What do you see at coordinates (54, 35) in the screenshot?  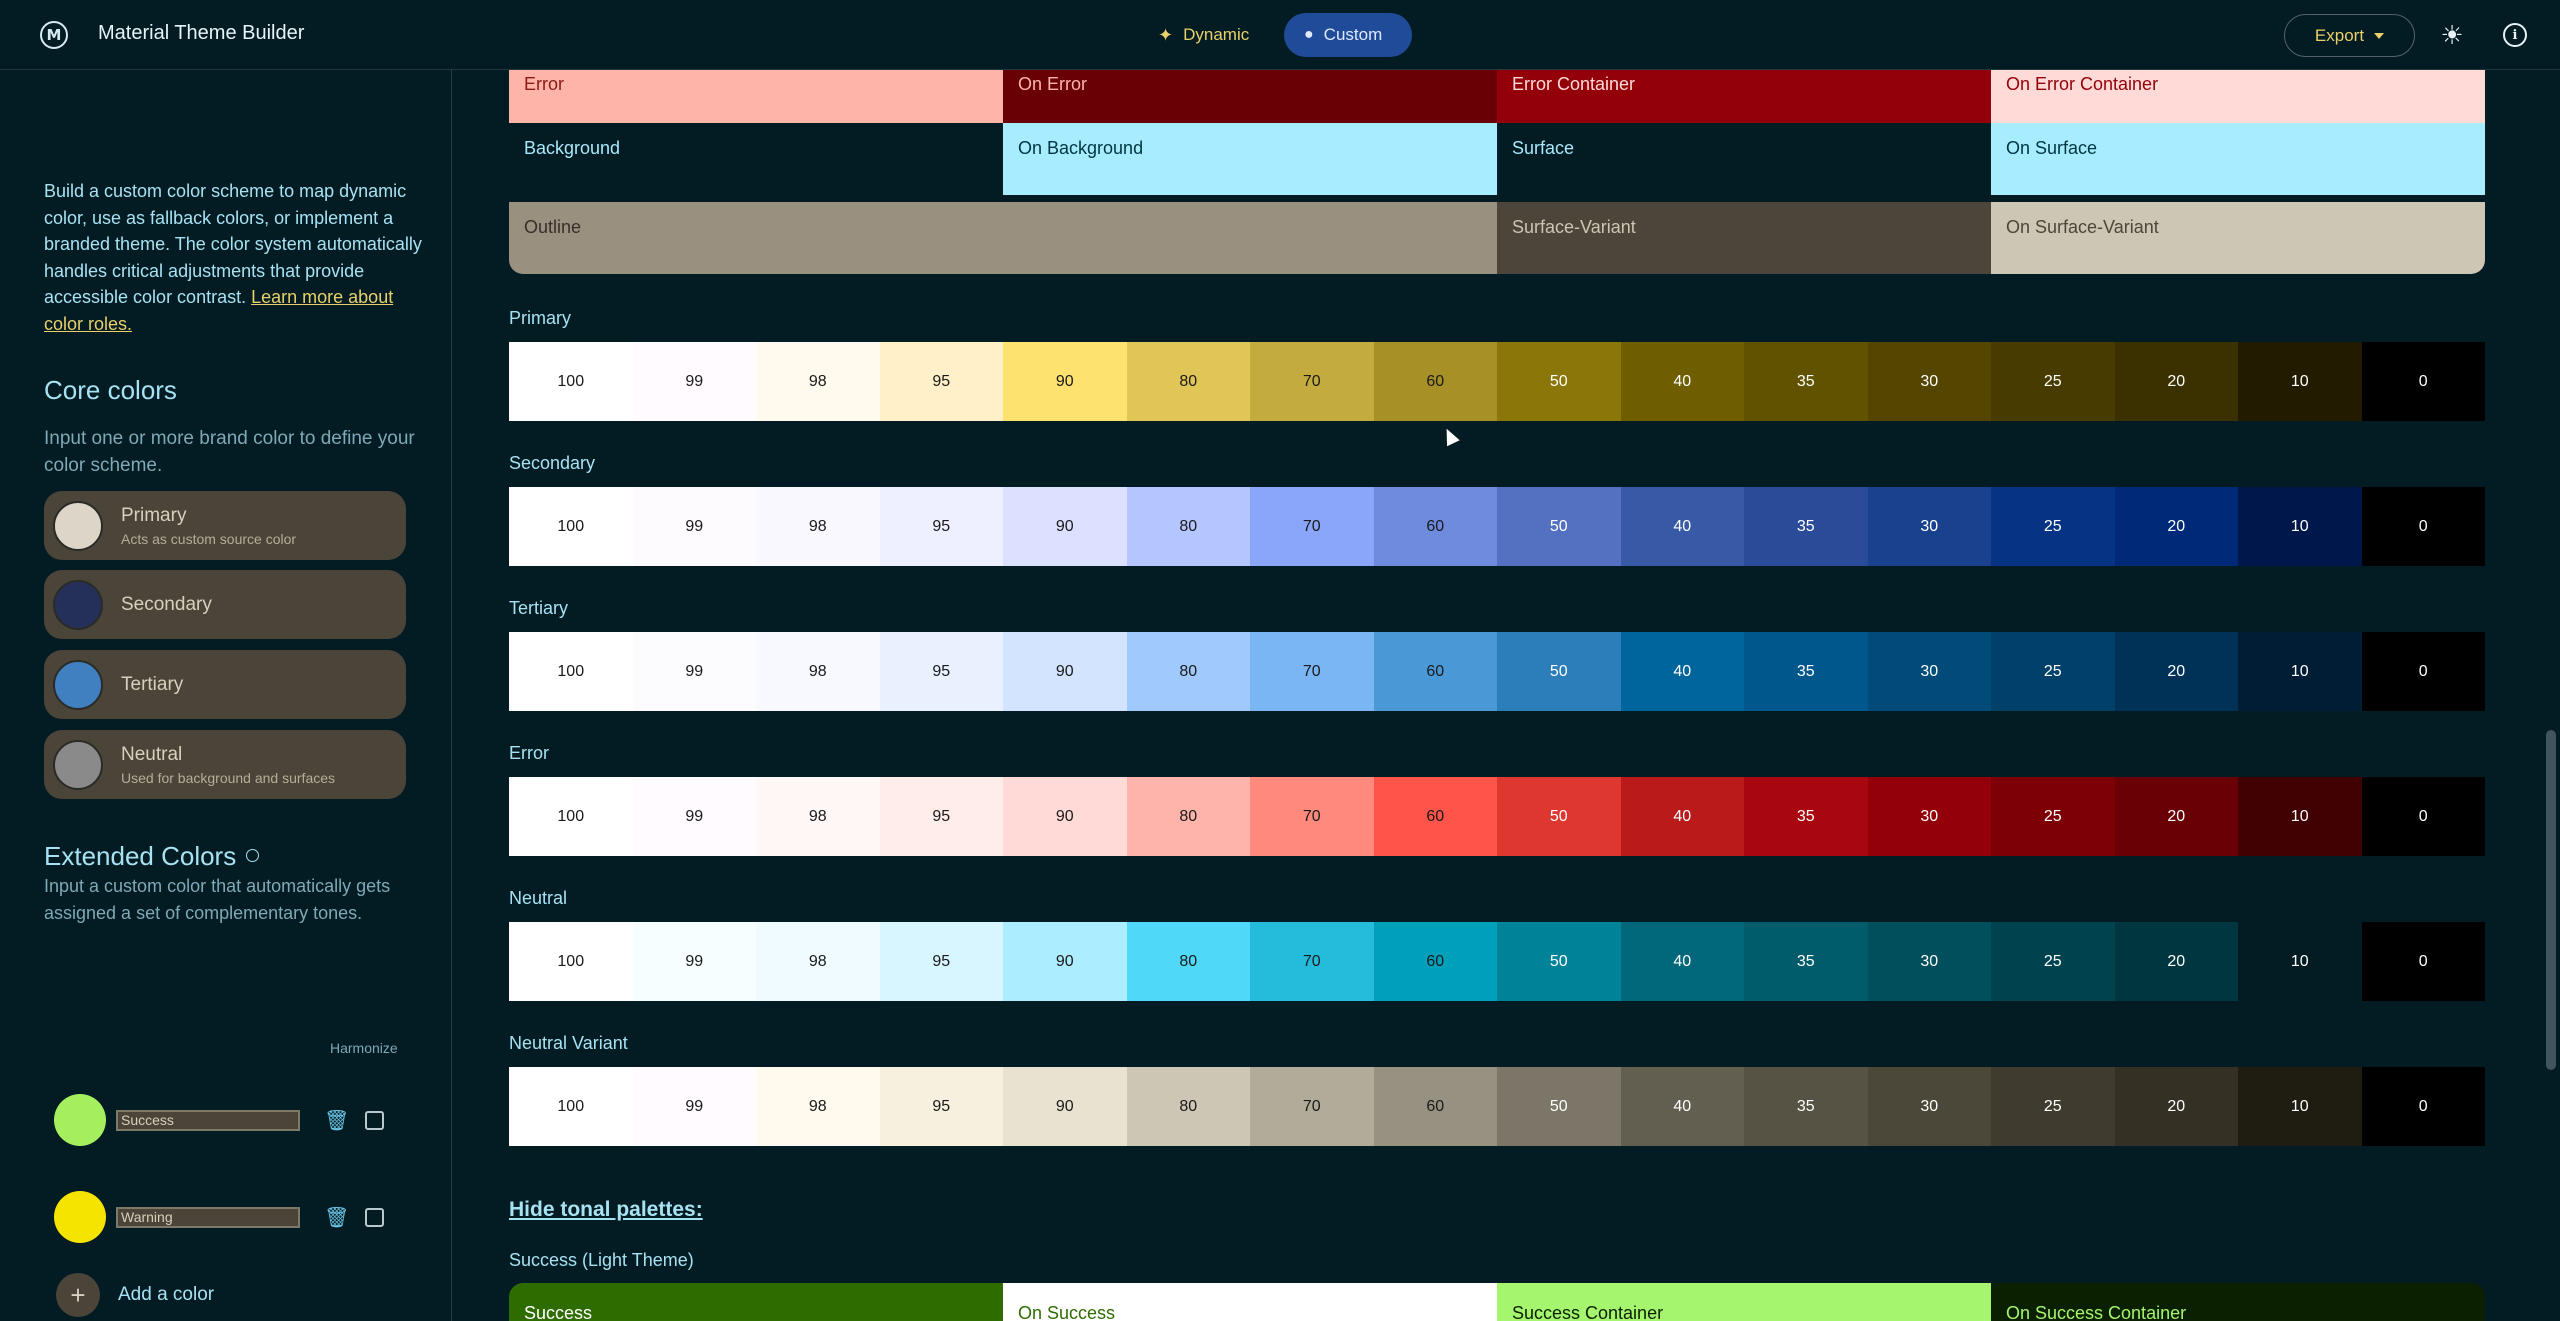 I see `material-logo-icon: M` at bounding box center [54, 35].